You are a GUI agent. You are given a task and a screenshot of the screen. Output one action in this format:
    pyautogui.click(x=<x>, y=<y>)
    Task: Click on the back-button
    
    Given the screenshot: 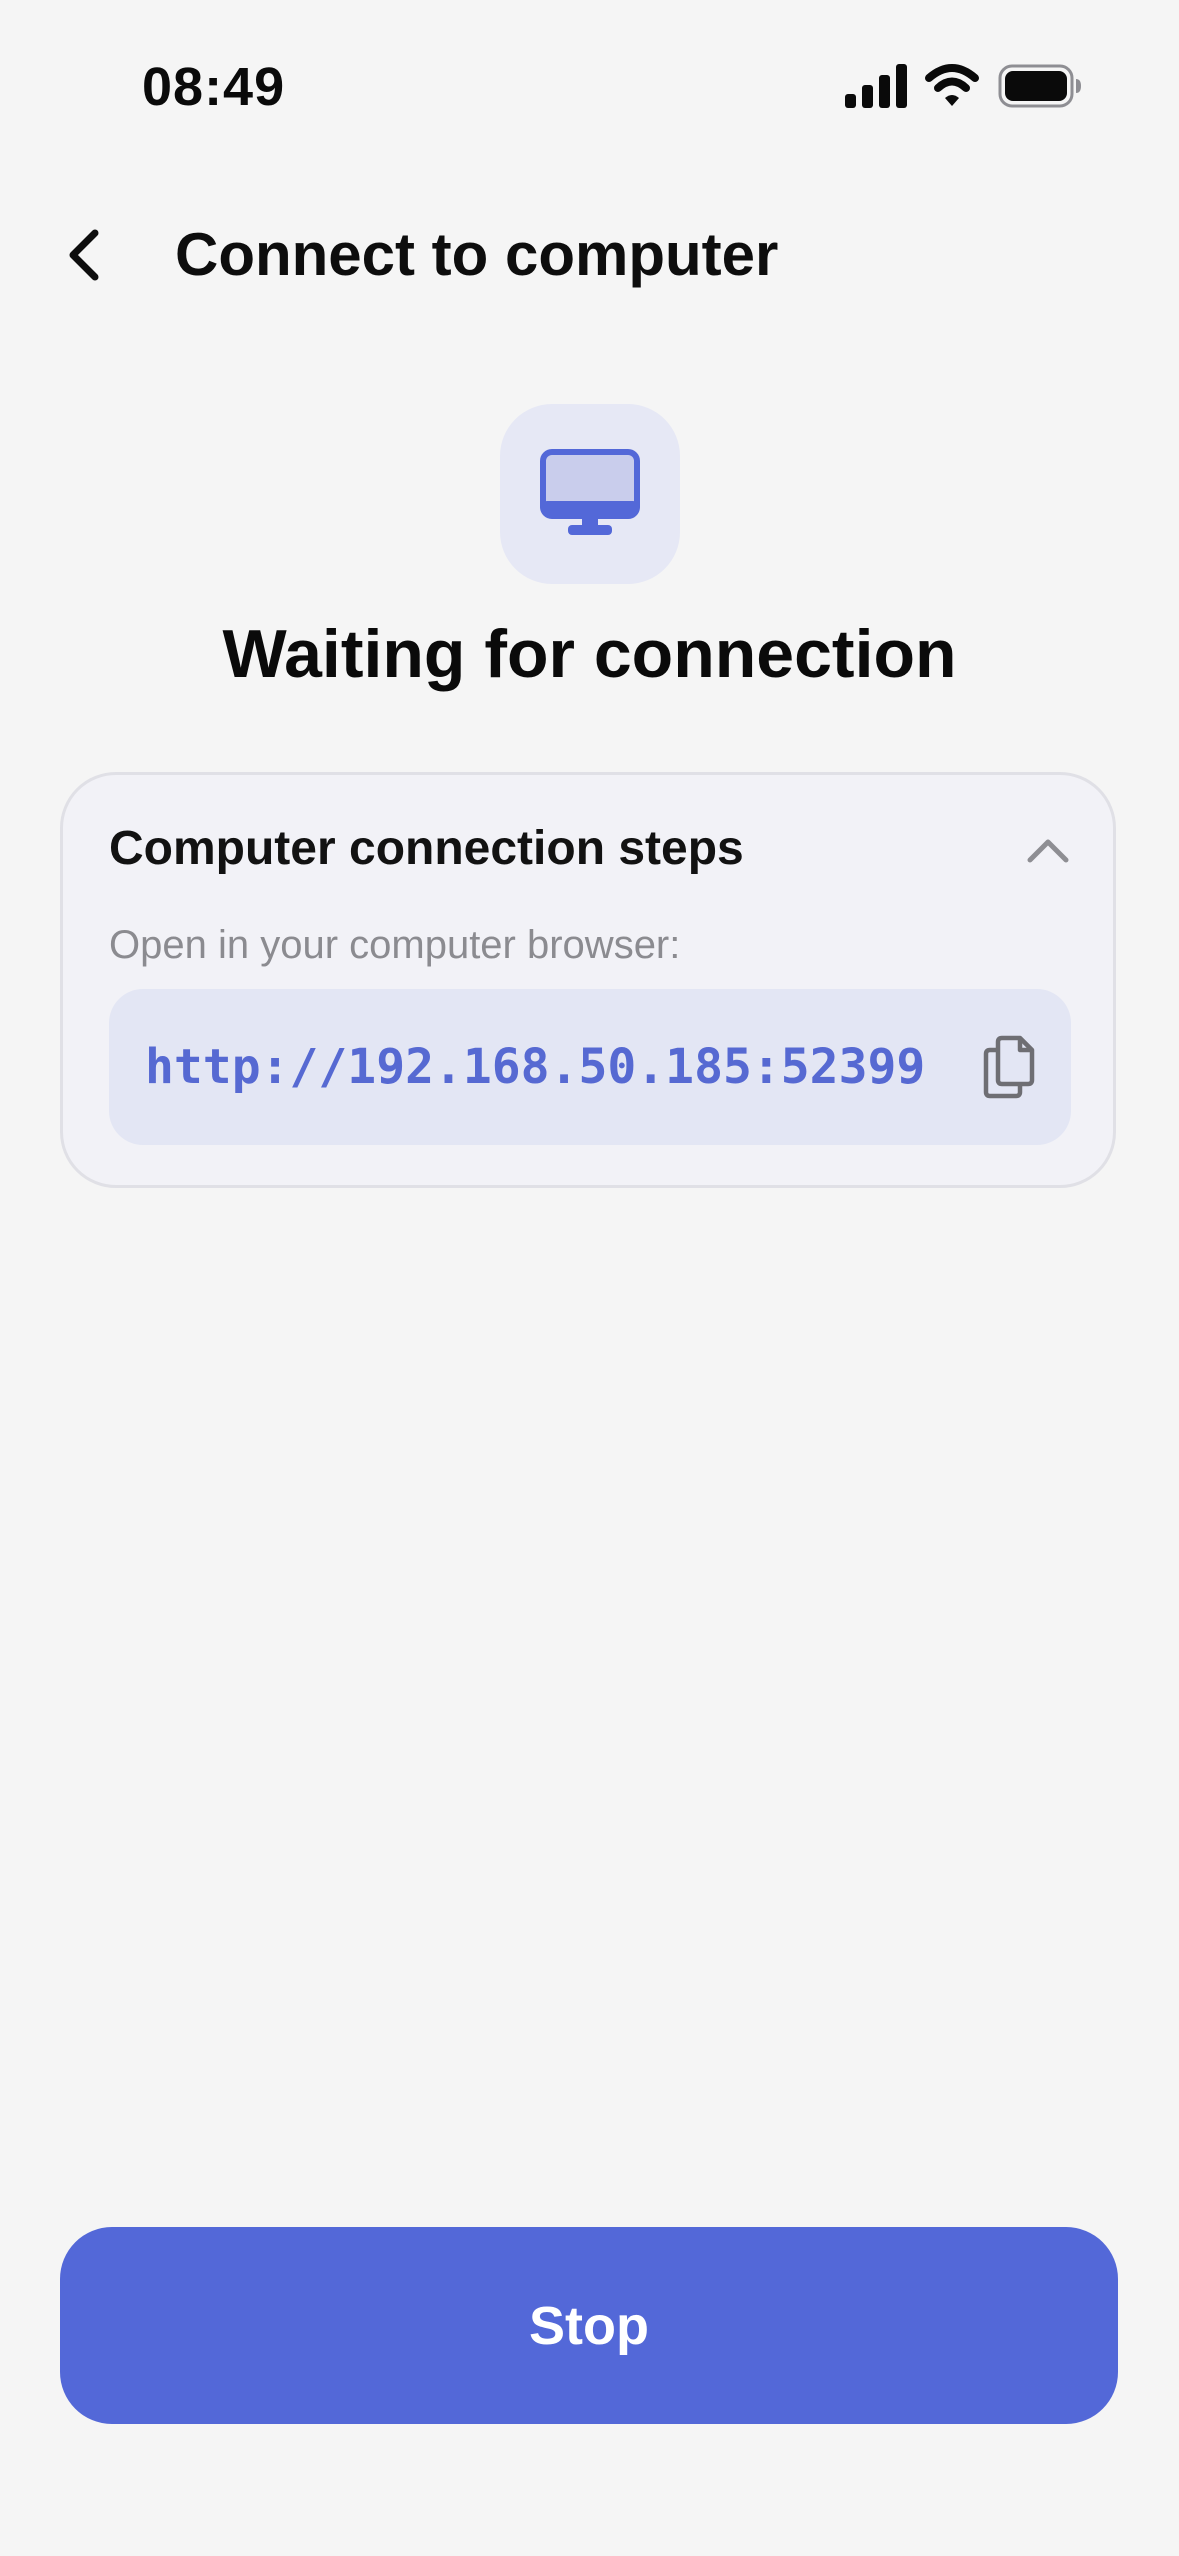 What is the action you would take?
    pyautogui.click(x=85, y=255)
    